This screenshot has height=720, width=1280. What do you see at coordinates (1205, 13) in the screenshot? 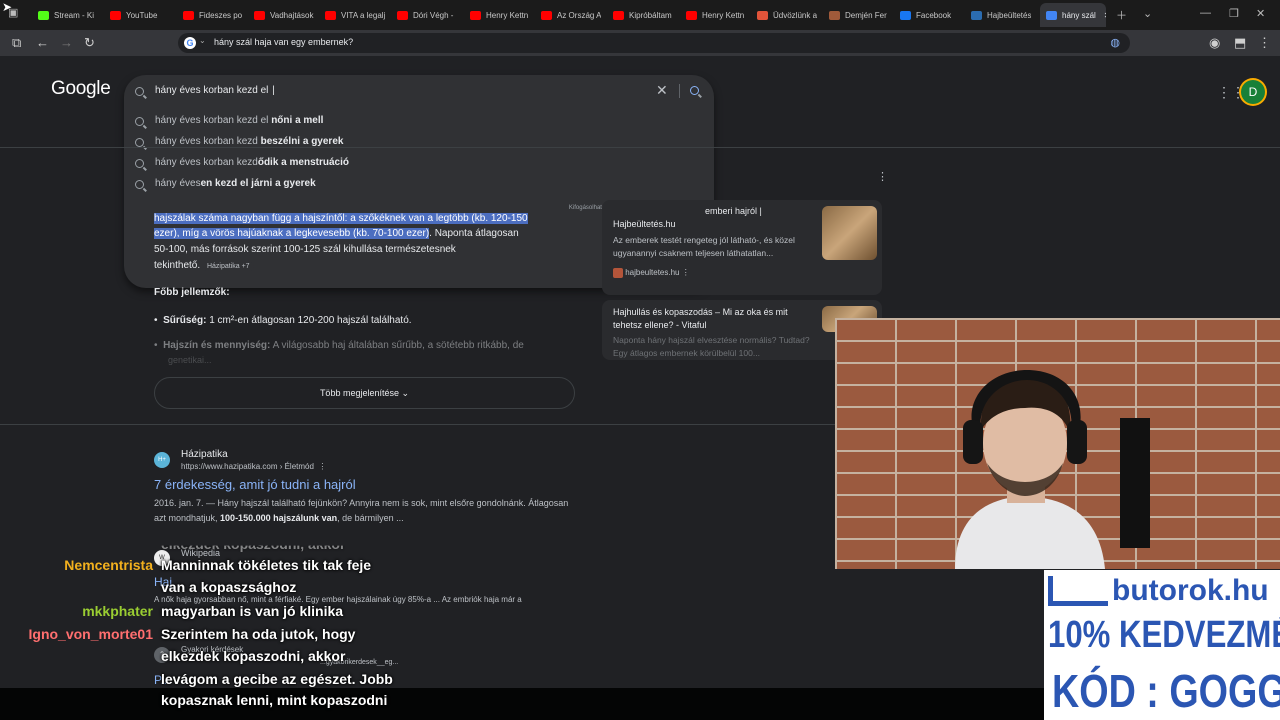
I see `minimize-icon: —` at bounding box center [1205, 13].